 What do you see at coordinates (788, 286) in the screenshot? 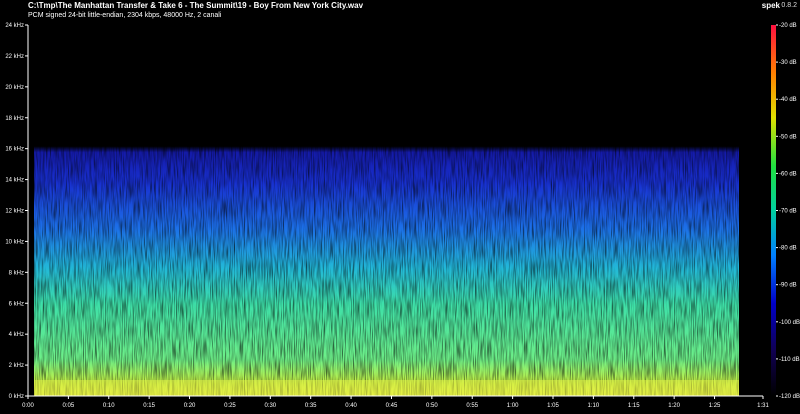
I see `colorbar-tick-label: -90 dB` at bounding box center [788, 286].